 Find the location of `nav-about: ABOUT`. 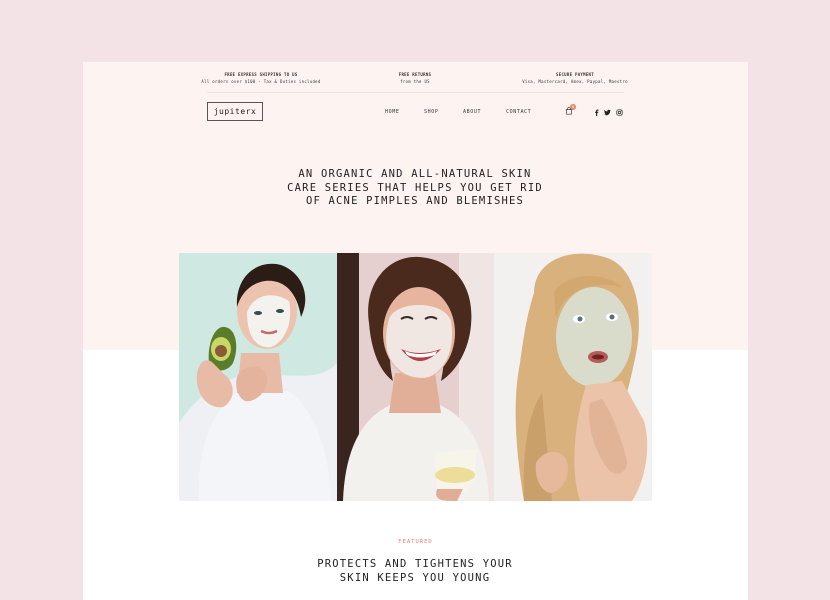

nav-about: ABOUT is located at coordinates (472, 112).